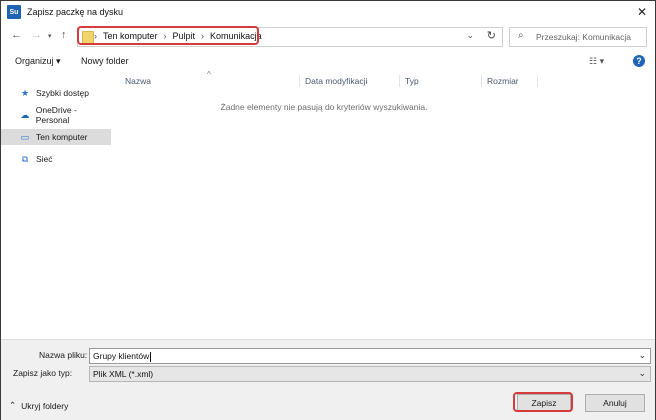 The image size is (656, 420). Describe the element at coordinates (328, 62) in the screenshot. I see `command-bar: Organizuj ▾ Nowy folder ☷ ▾ ?` at that location.